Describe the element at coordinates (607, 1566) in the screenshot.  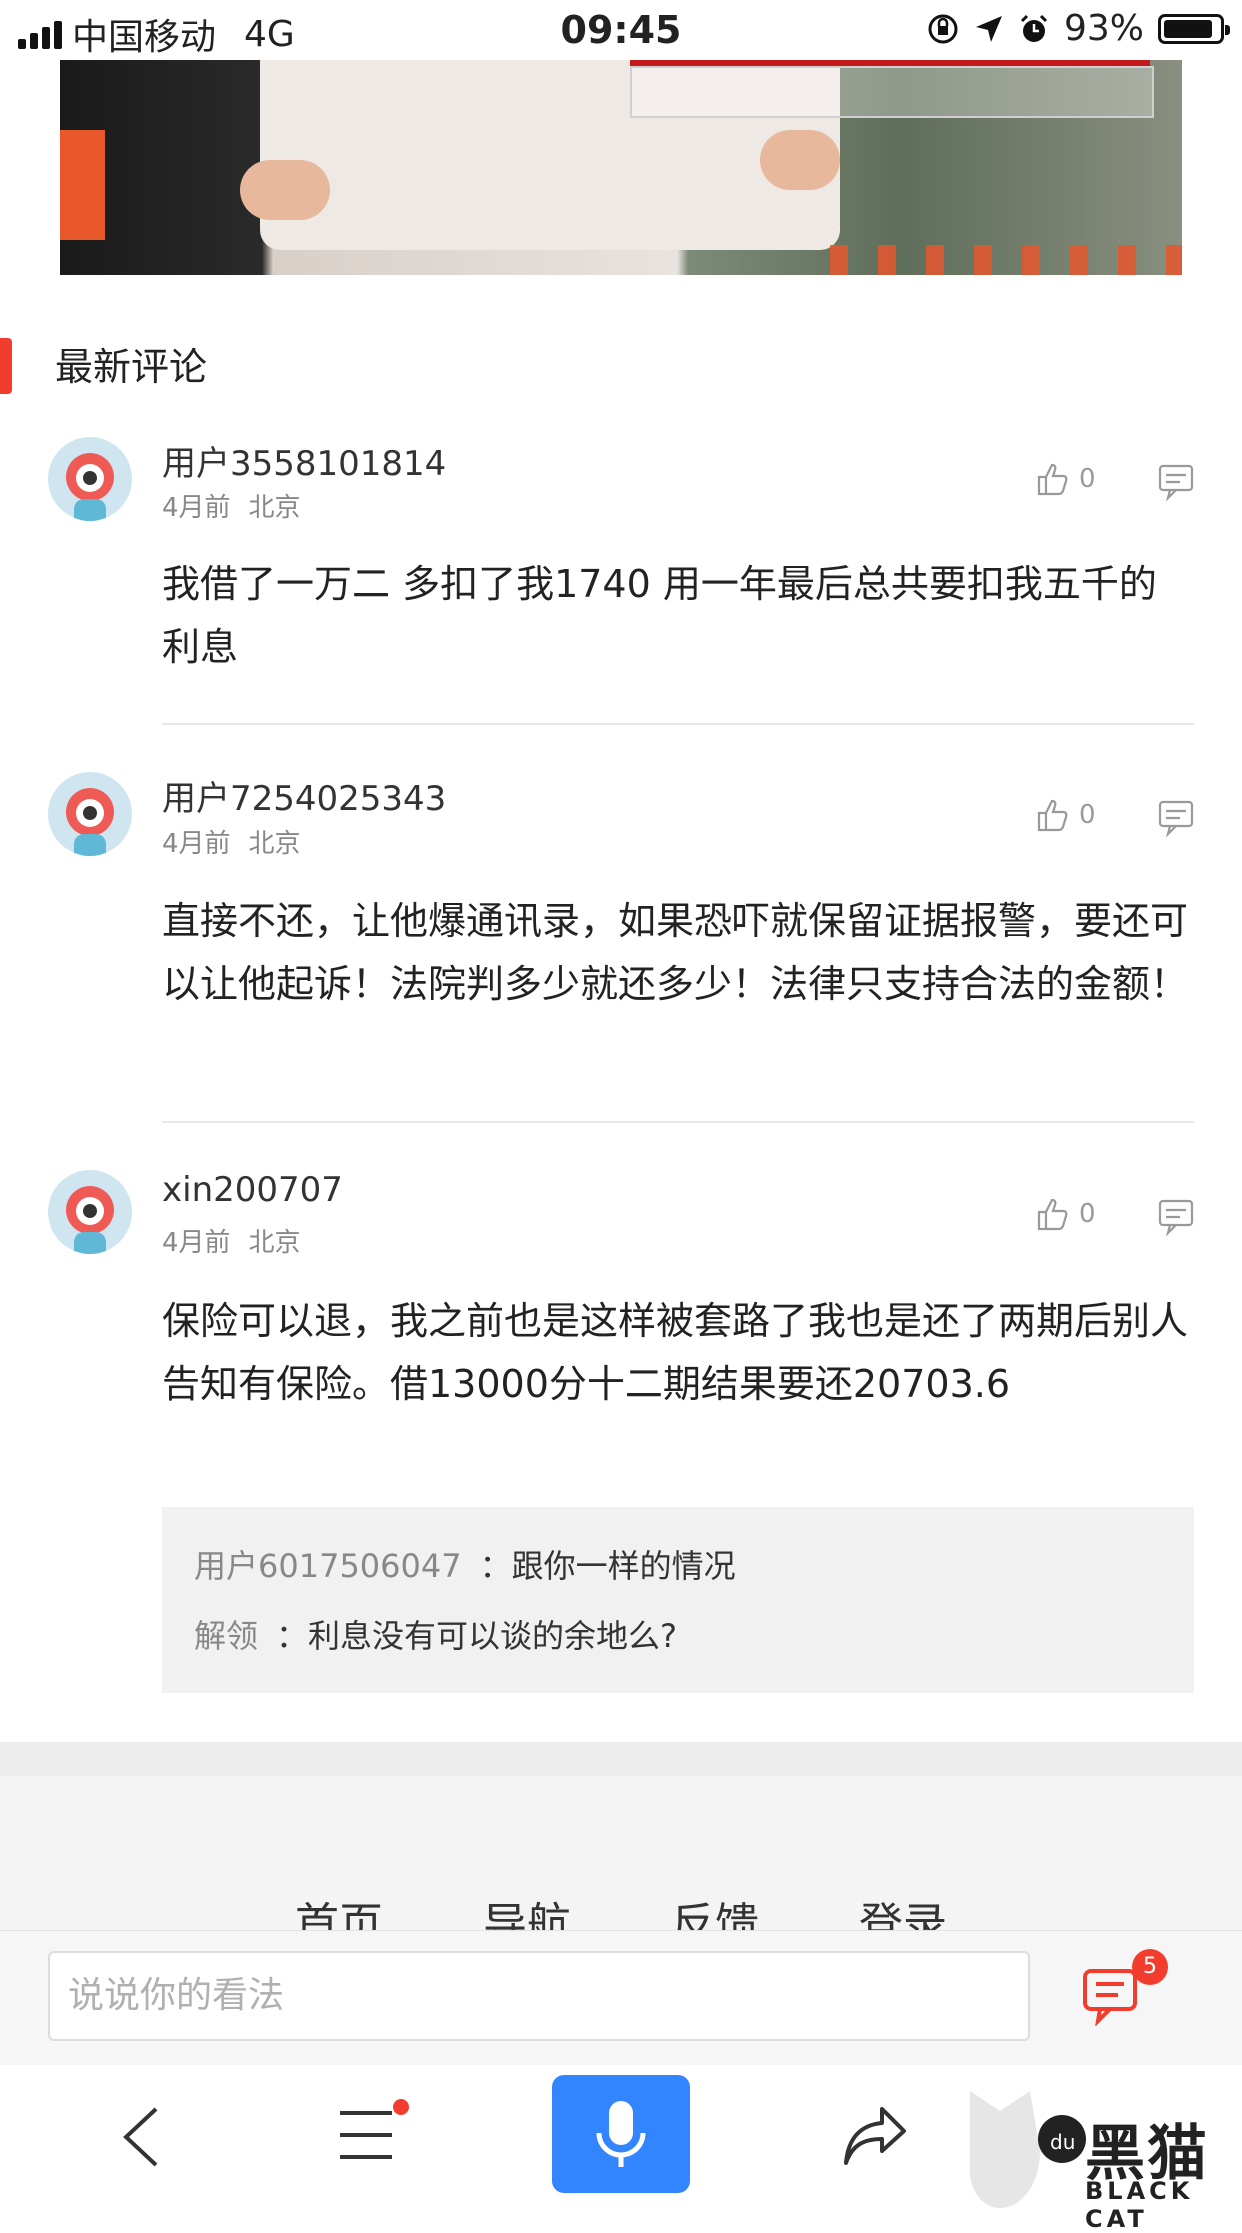
I see `reply-text: ：跟你一样的情况` at that location.